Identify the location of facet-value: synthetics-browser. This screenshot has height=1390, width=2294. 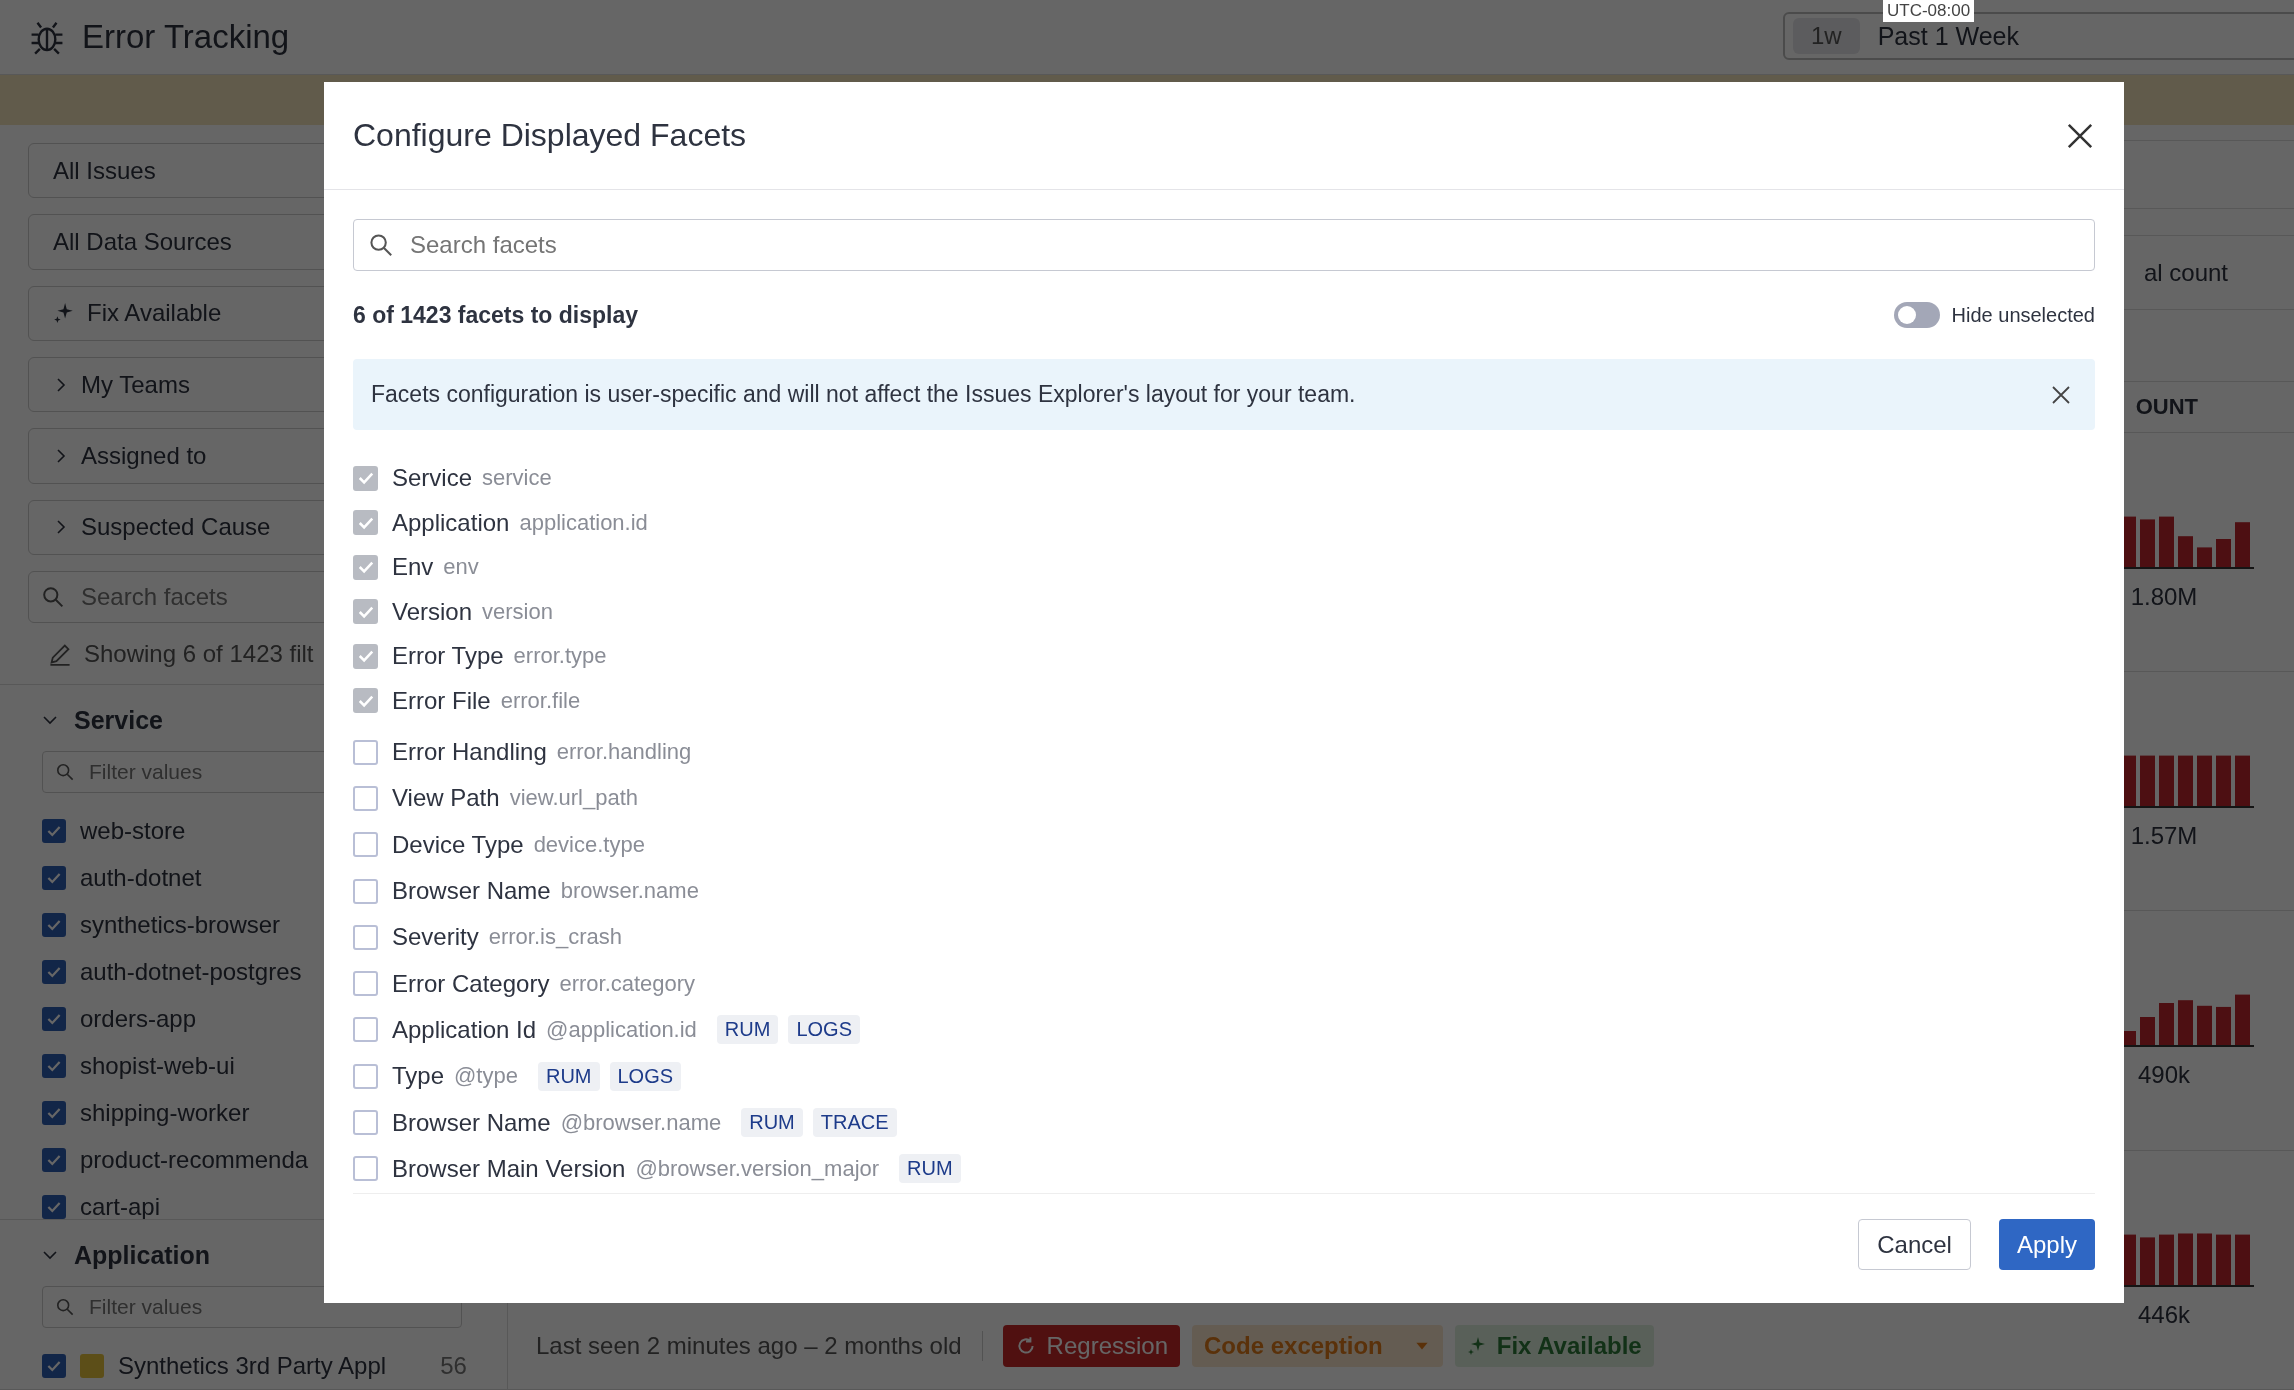
(180, 924).